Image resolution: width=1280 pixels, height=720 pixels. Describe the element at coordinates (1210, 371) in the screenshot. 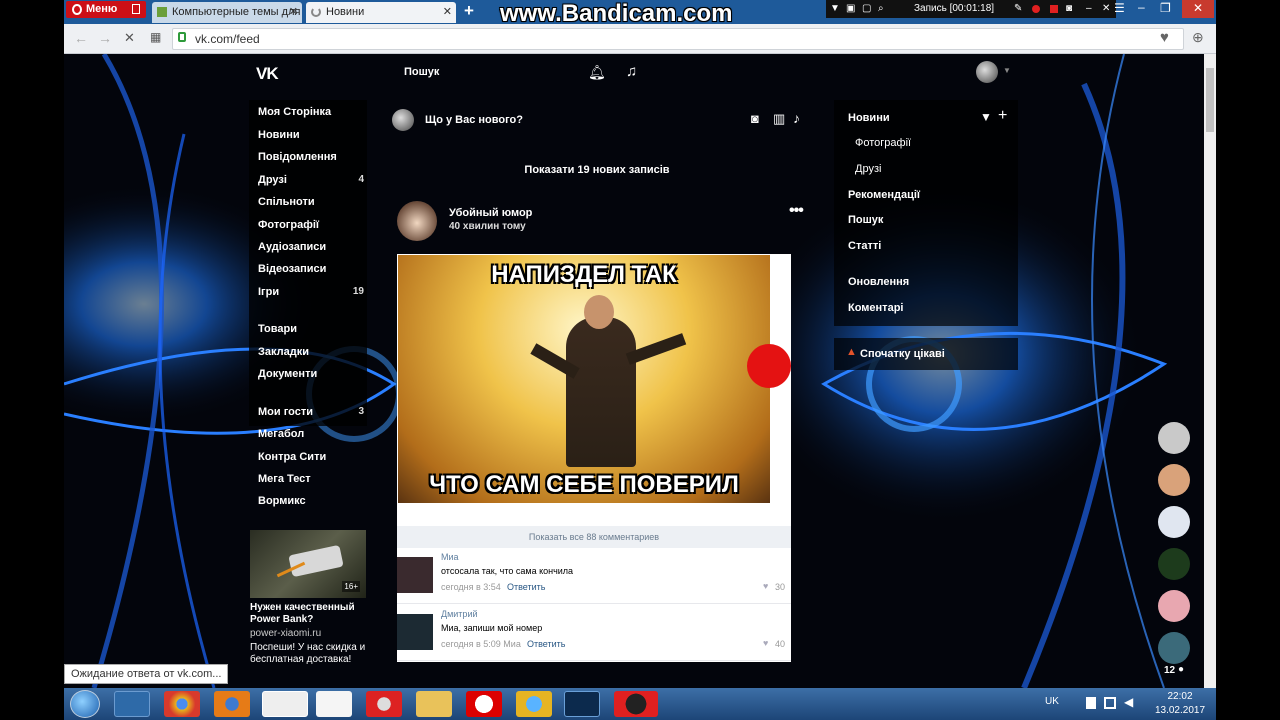

I see `scrollbar` at that location.